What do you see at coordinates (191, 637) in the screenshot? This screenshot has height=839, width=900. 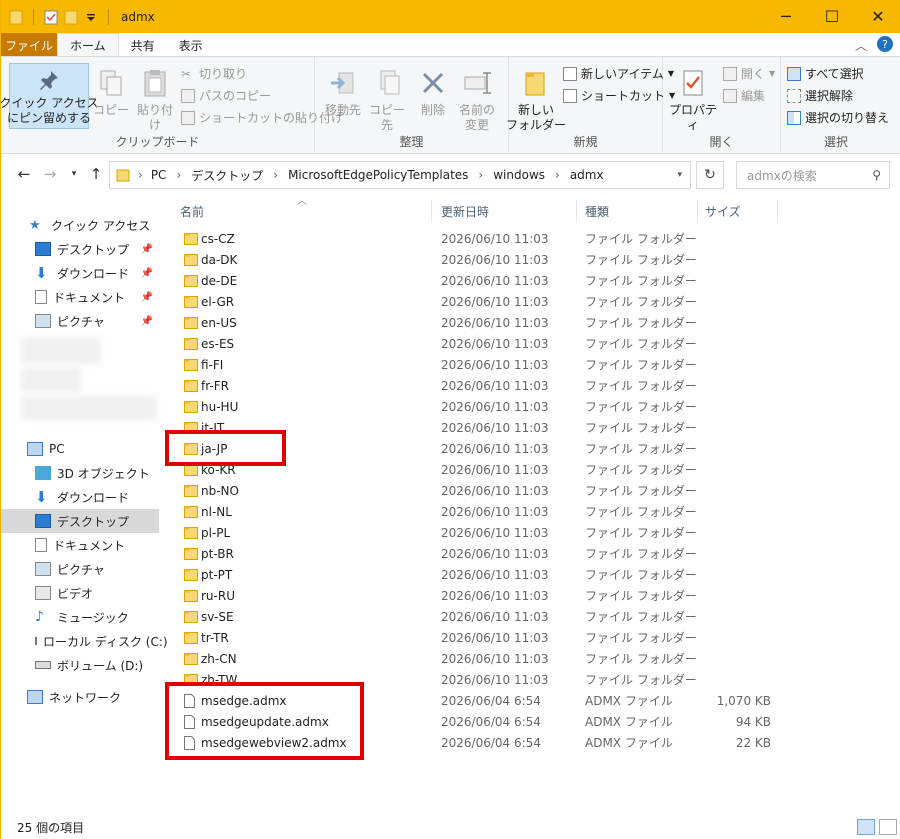 I see `folder-icon` at bounding box center [191, 637].